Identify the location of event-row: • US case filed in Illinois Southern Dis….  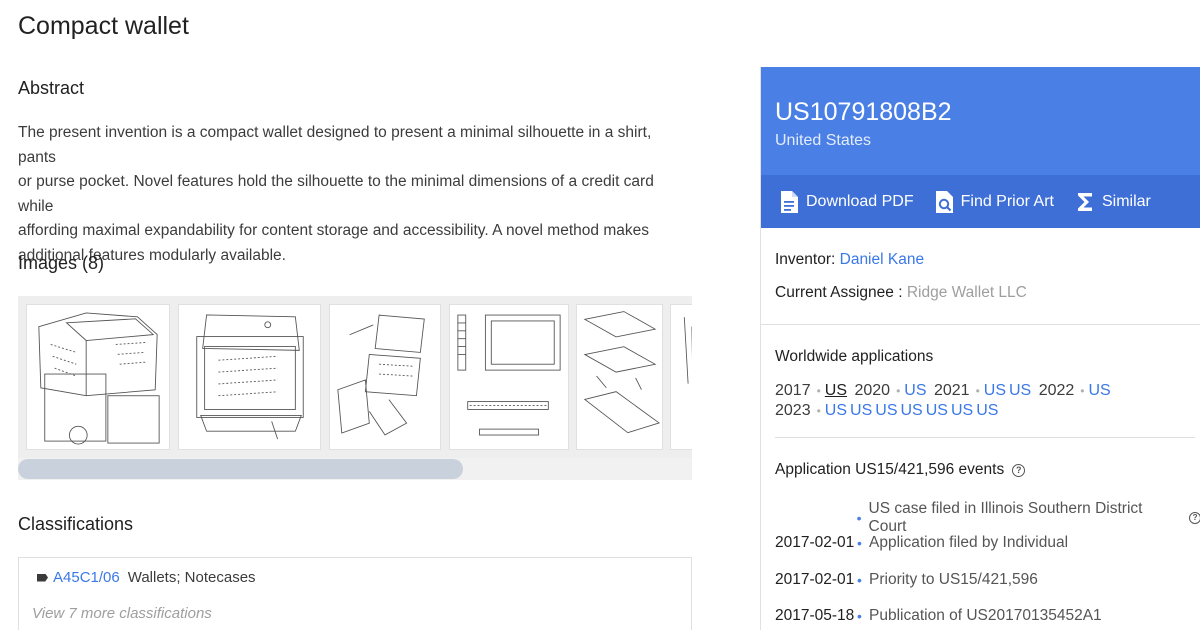
(987, 518).